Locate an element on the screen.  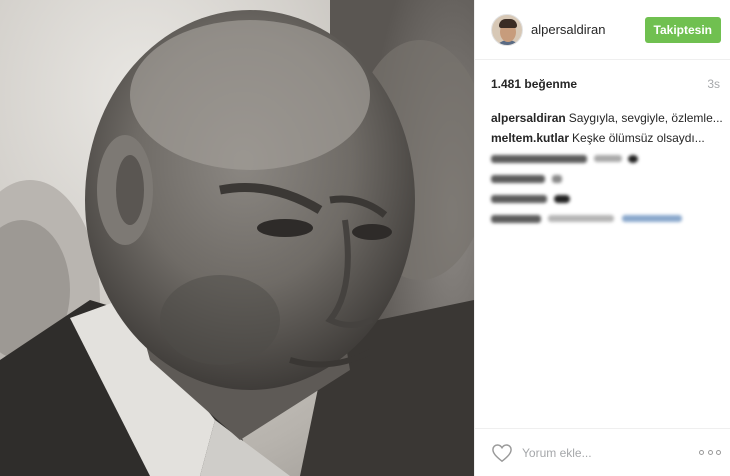
add-comment-input is located at coordinates (610, 452).